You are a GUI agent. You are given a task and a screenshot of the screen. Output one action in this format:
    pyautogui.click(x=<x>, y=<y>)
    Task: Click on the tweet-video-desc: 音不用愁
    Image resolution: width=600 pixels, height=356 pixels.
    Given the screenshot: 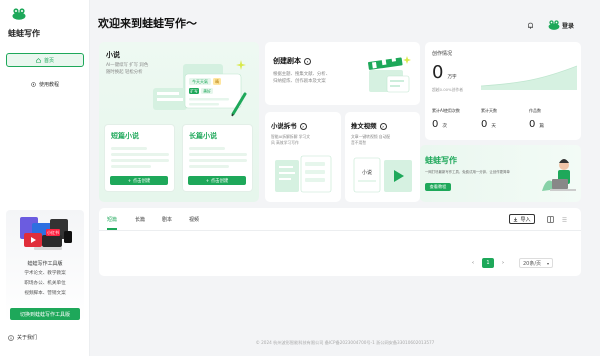 What is the action you would take?
    pyautogui.click(x=359, y=142)
    